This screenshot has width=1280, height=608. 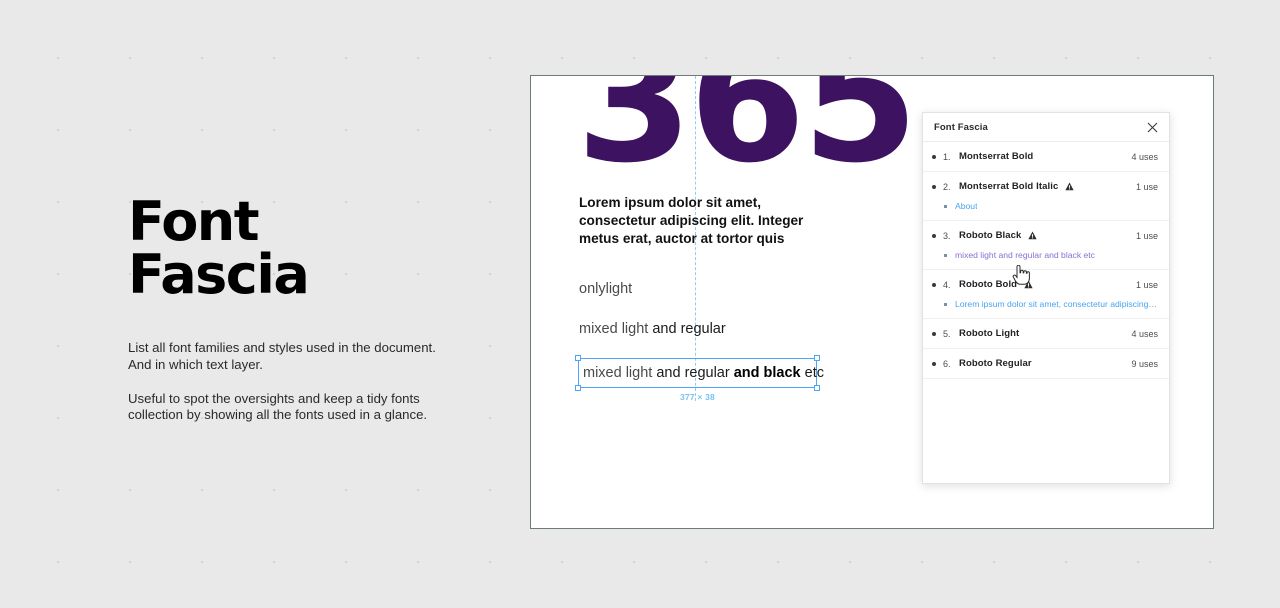 I want to click on font-row: 6. Roboto Regular 9 uses, so click(x=1046, y=364).